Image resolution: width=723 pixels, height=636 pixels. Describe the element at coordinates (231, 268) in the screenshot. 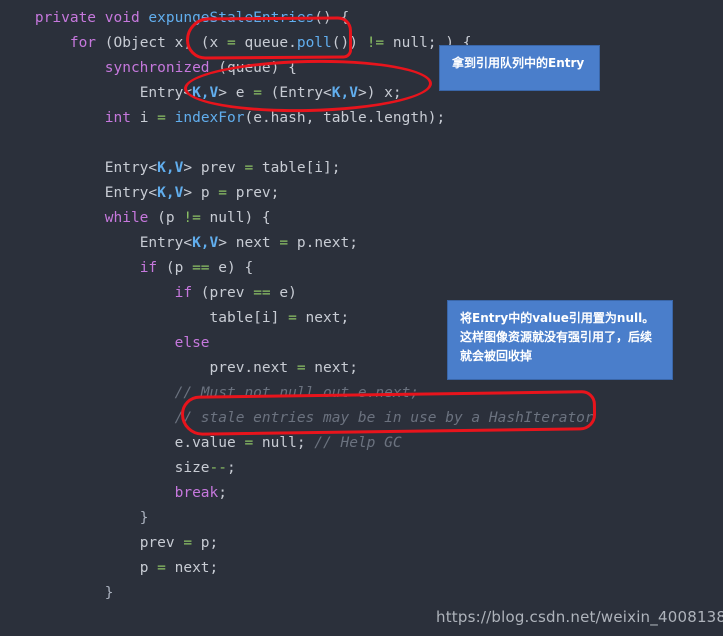

I see `code-token: e) {` at that location.